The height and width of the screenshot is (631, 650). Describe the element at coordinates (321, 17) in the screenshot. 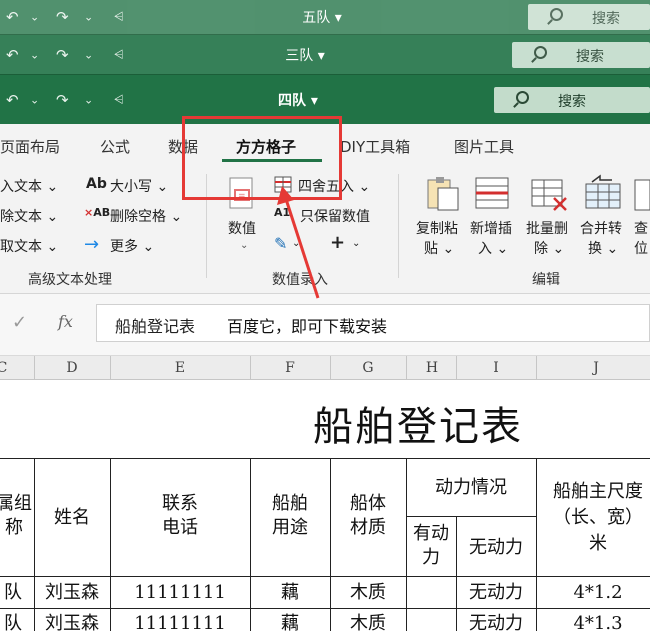

I see `window-title: 五队 ▾` at that location.